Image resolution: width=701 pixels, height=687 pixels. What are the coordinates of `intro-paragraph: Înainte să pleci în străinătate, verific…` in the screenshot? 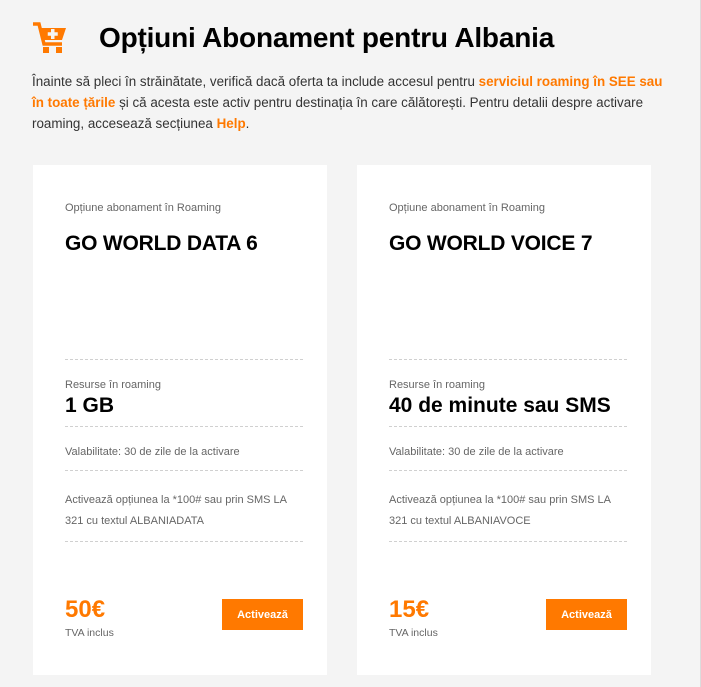 It's located at (352, 102).